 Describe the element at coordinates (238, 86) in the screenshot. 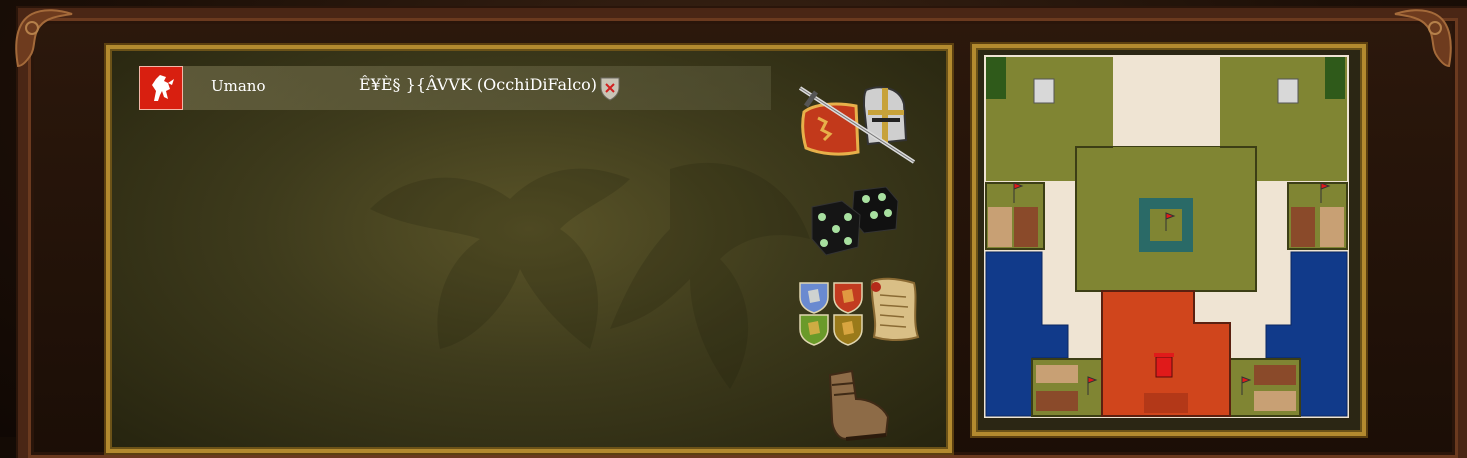

I see `player-type-label: Umano` at that location.